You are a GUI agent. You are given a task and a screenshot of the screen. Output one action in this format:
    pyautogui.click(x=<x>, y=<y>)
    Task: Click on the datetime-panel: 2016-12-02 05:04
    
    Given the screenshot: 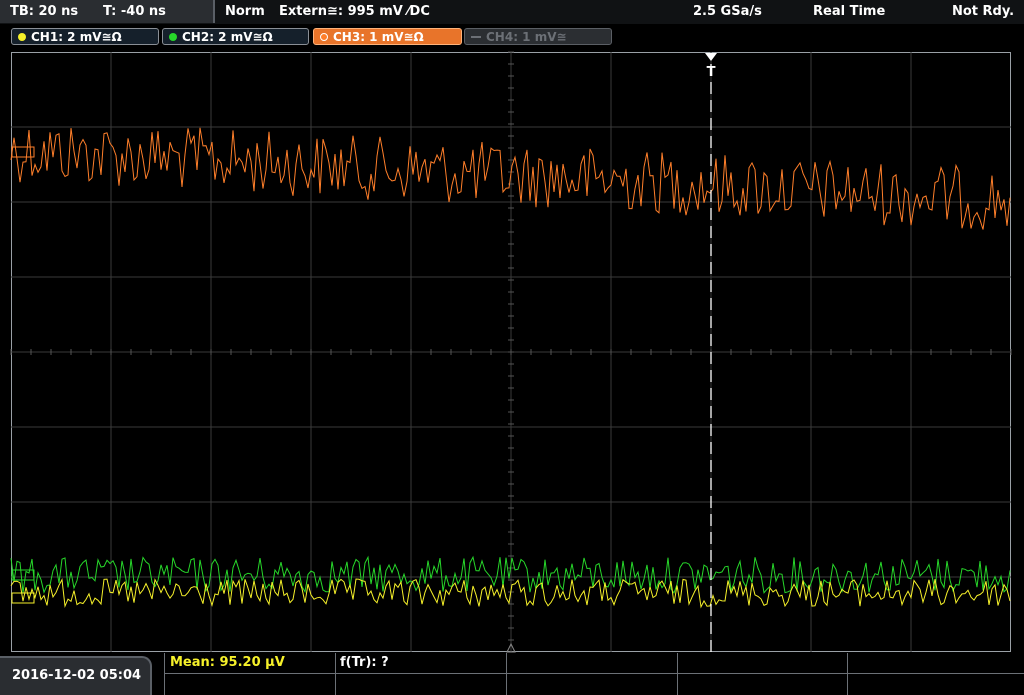 What is the action you would take?
    pyautogui.click(x=76, y=675)
    